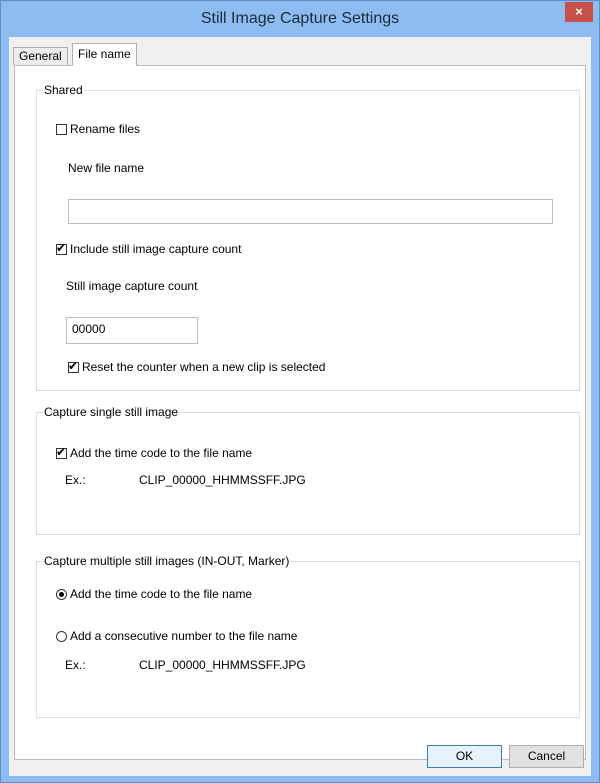  Describe the element at coordinates (464, 756) in the screenshot. I see `ok-button: OK` at that location.